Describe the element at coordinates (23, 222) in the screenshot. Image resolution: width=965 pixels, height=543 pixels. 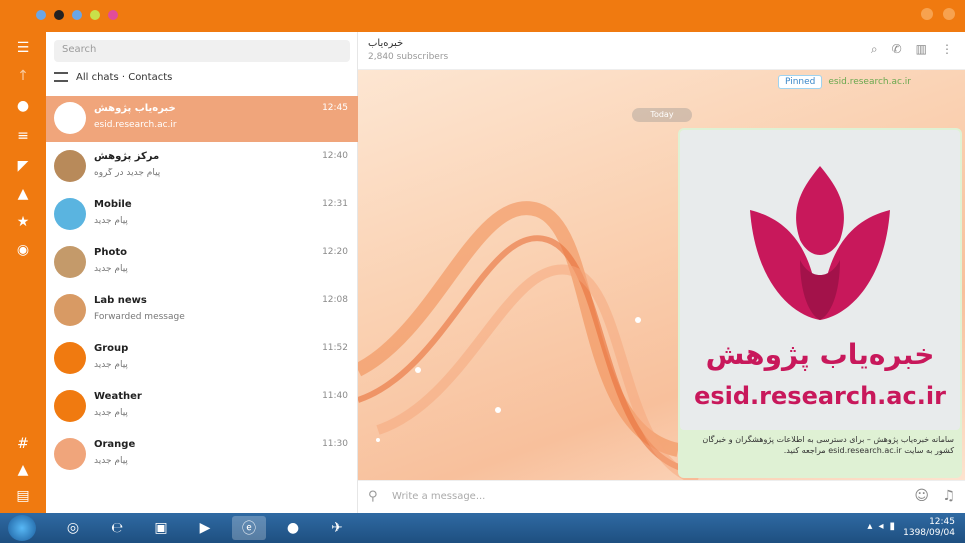
I see `star-icon: ★` at that location.